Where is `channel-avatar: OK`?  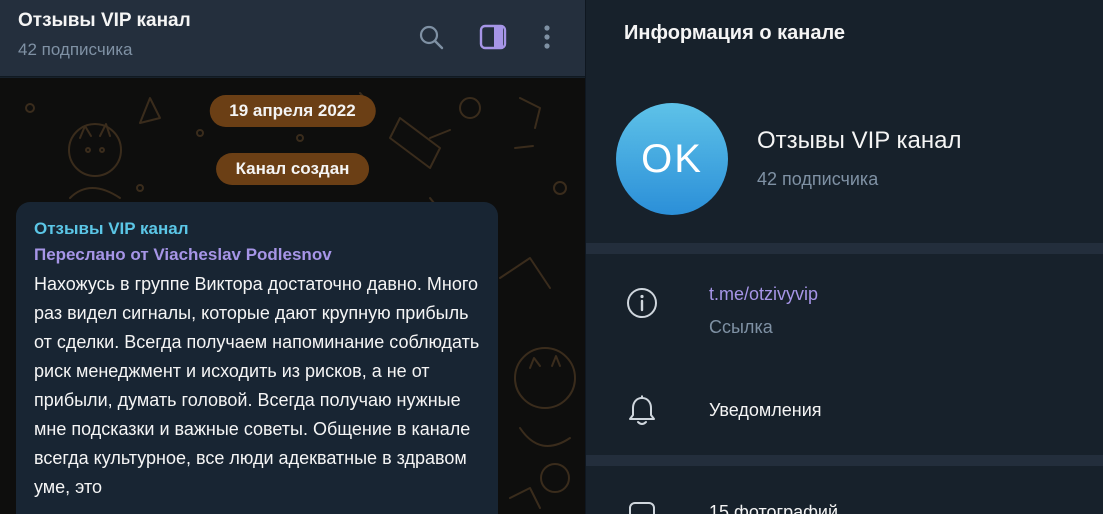 channel-avatar: OK is located at coordinates (672, 159).